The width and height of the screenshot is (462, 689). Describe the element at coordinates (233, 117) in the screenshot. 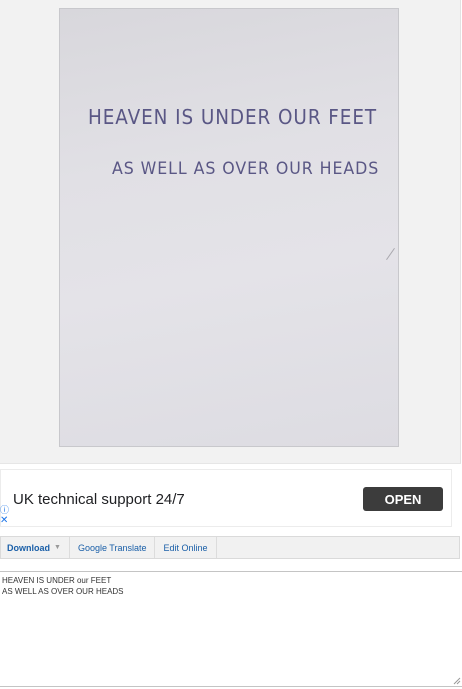

I see `handwritten-line-1: HEAVEN IS UNDER OUR FEET` at that location.